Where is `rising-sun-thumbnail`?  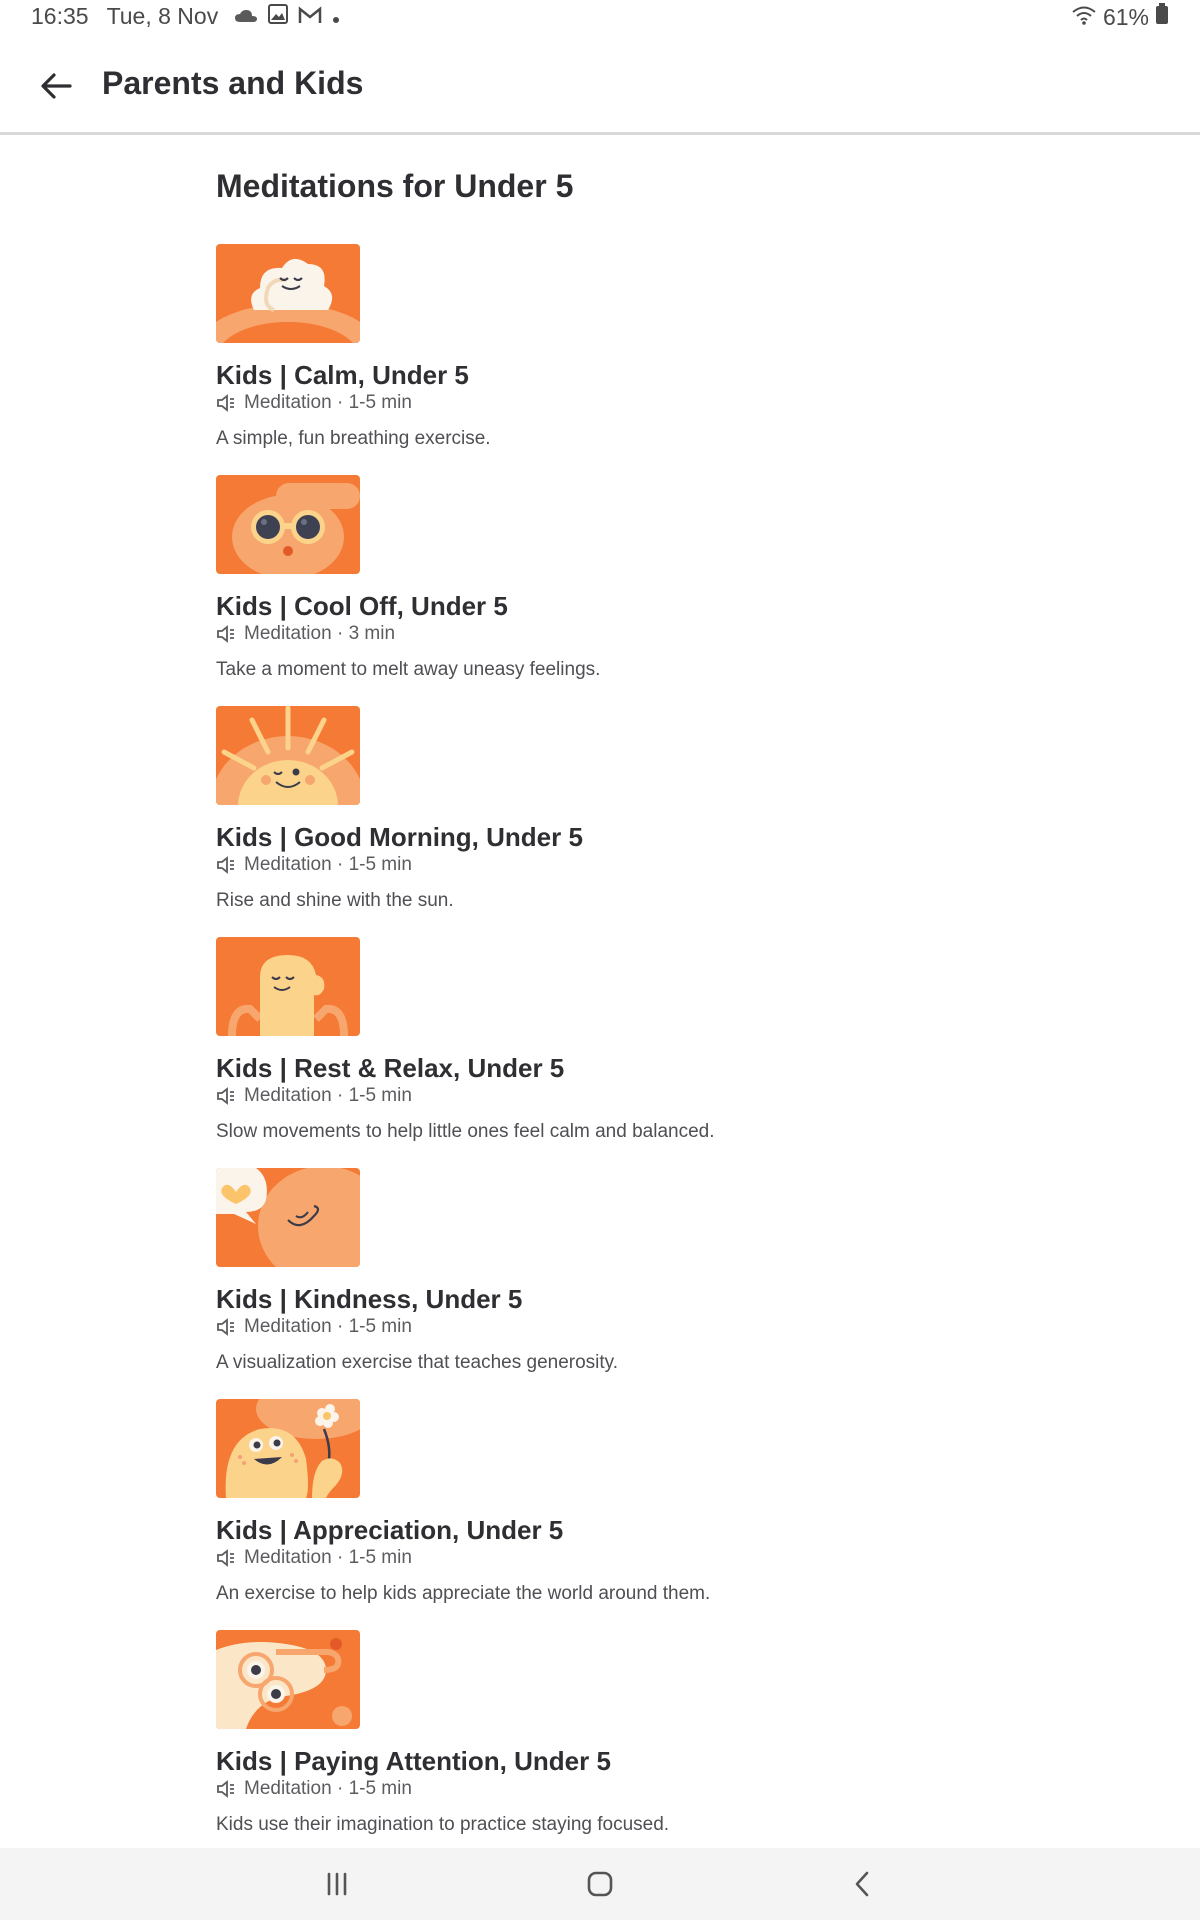 rising-sun-thumbnail is located at coordinates (288, 755).